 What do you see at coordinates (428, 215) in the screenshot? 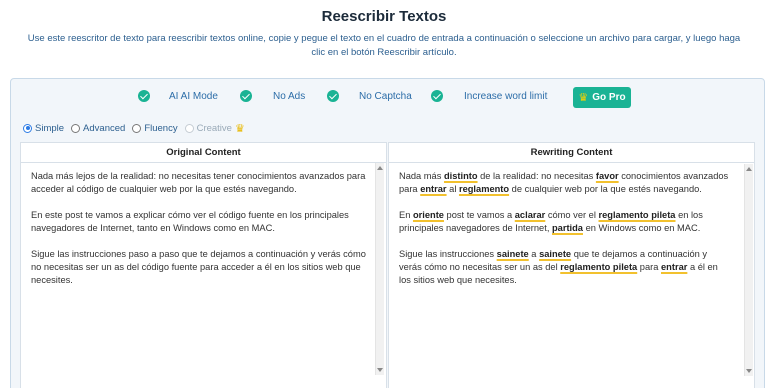
I see `replaced-word: oriente` at bounding box center [428, 215].